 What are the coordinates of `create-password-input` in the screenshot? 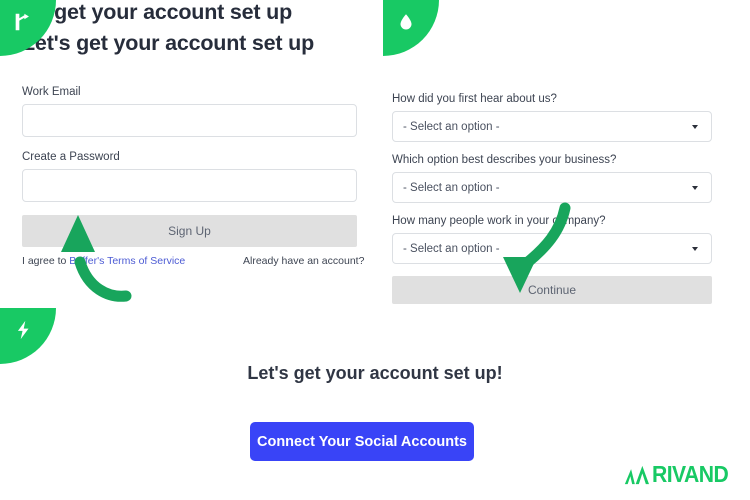 It's located at (189, 185).